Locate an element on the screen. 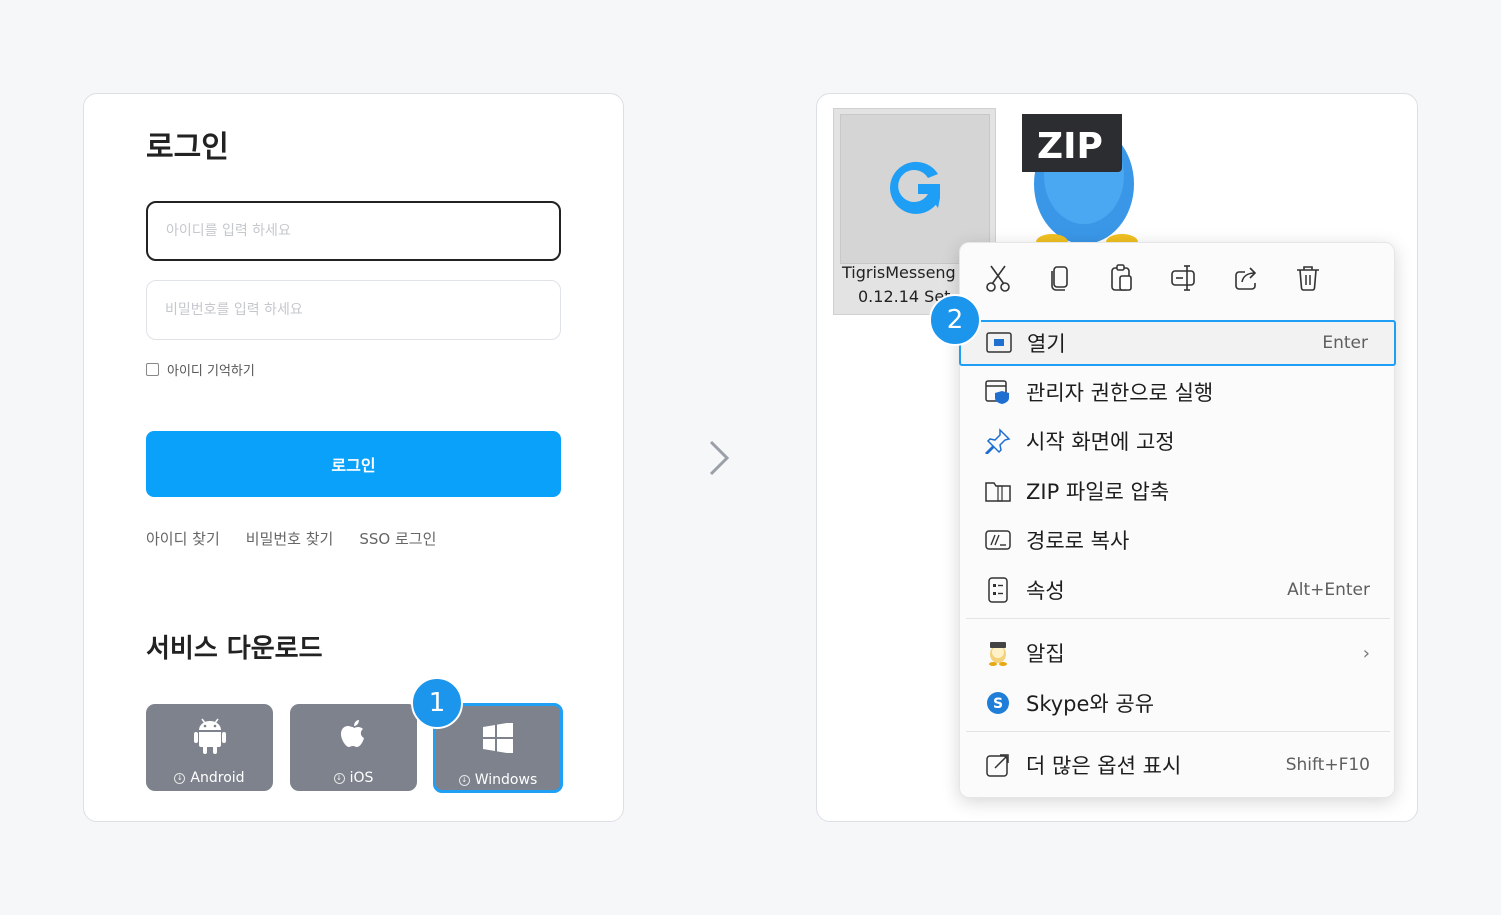  menu-item-run-as-admin: 관리자 권한으로 실행 is located at coordinates (1178, 392).